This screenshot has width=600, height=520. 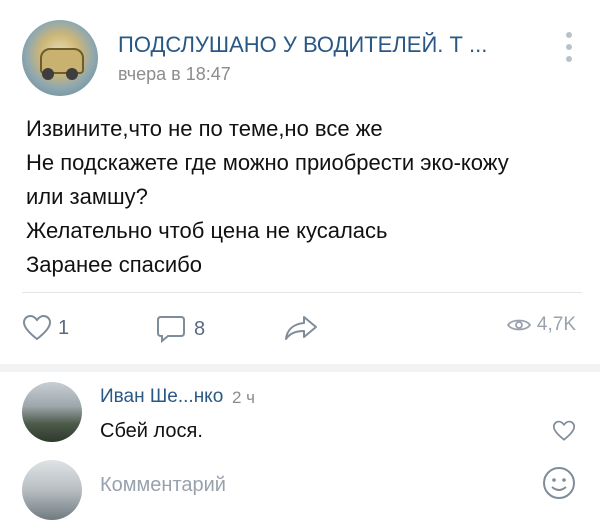 What do you see at coordinates (302, 417) in the screenshot?
I see `comment: Иван Ше...нко 2 ч Сбей лося.` at bounding box center [302, 417].